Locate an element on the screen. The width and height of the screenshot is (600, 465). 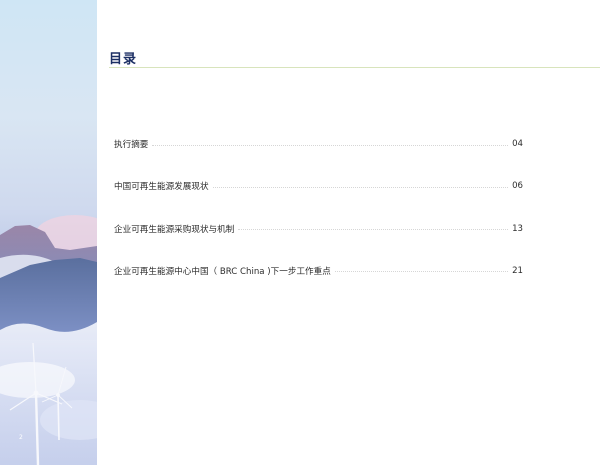
title-divider is located at coordinates (354, 67).